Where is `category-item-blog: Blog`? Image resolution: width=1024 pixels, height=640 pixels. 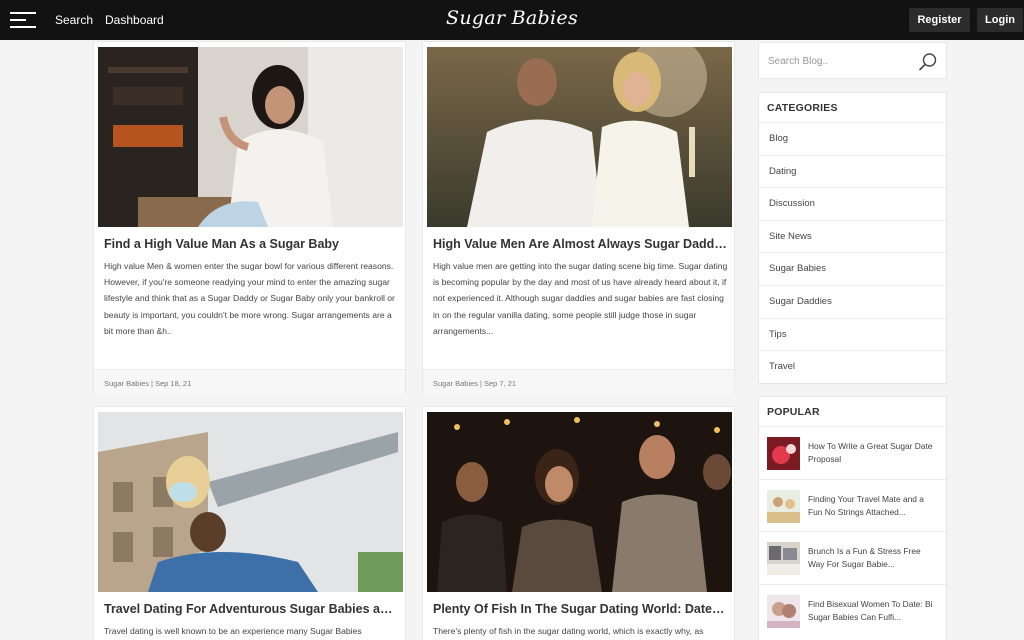 category-item-blog: Blog is located at coordinates (852, 139).